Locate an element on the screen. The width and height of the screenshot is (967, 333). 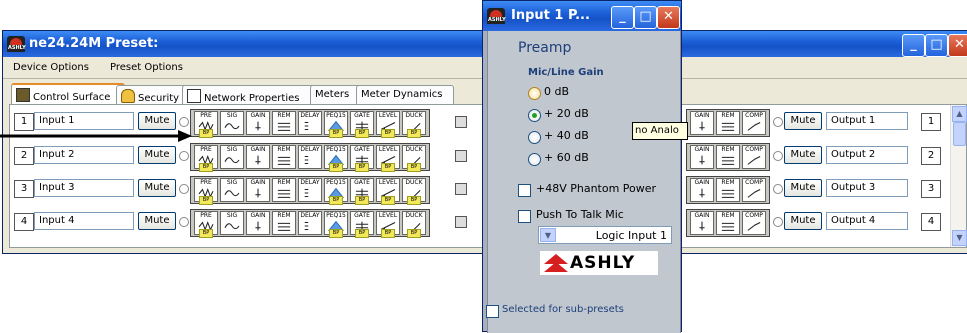
phantom-power-checkbox is located at coordinates (524, 190).